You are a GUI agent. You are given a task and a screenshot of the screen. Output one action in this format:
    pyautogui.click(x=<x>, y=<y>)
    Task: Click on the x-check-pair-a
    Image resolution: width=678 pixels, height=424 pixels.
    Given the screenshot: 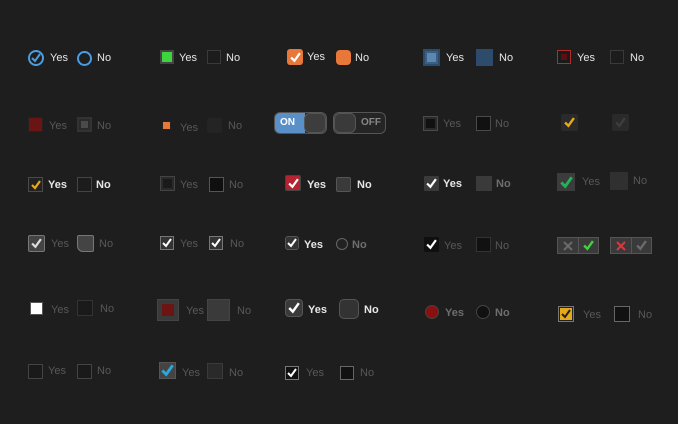 What is the action you would take?
    pyautogui.click(x=578, y=245)
    